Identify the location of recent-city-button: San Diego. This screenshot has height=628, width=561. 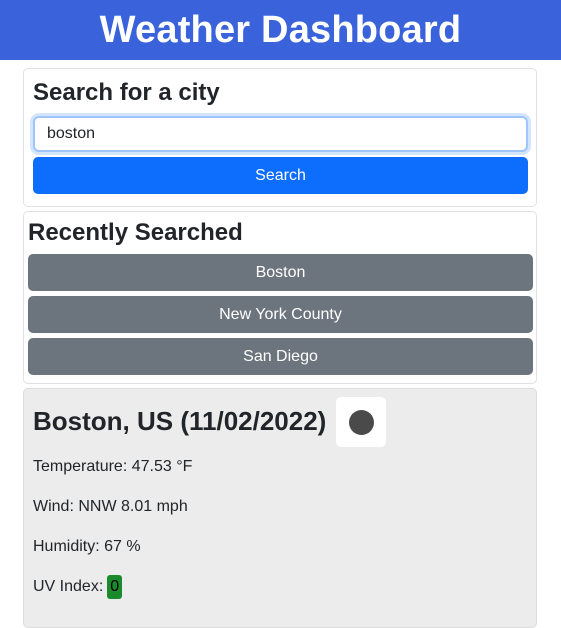
(280, 356).